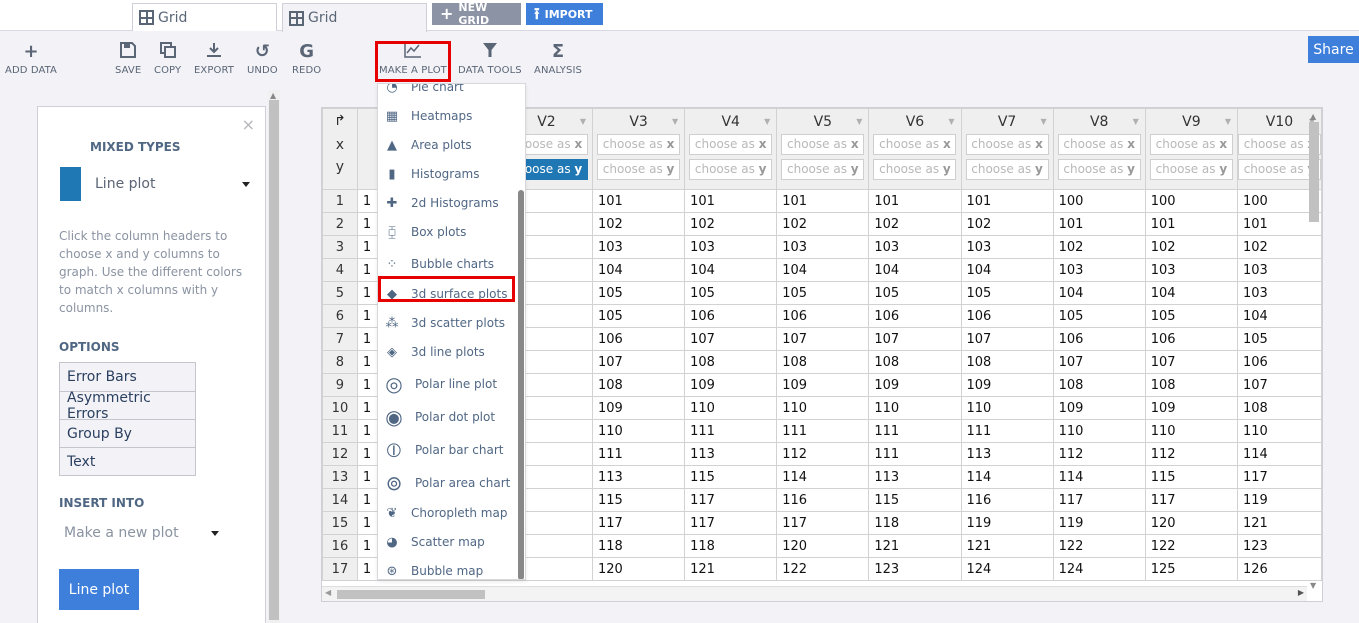  Describe the element at coordinates (1191, 122) in the screenshot. I see `column-name: V9` at that location.